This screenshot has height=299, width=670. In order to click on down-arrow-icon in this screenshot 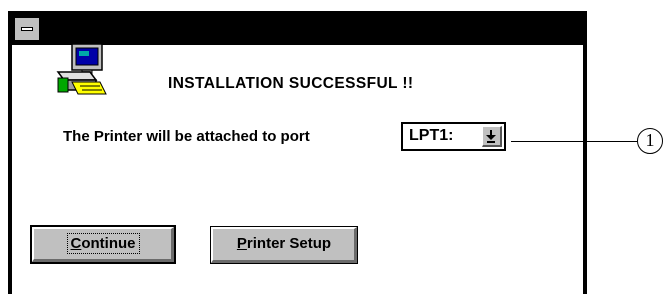, I will do `click(491, 136)`.